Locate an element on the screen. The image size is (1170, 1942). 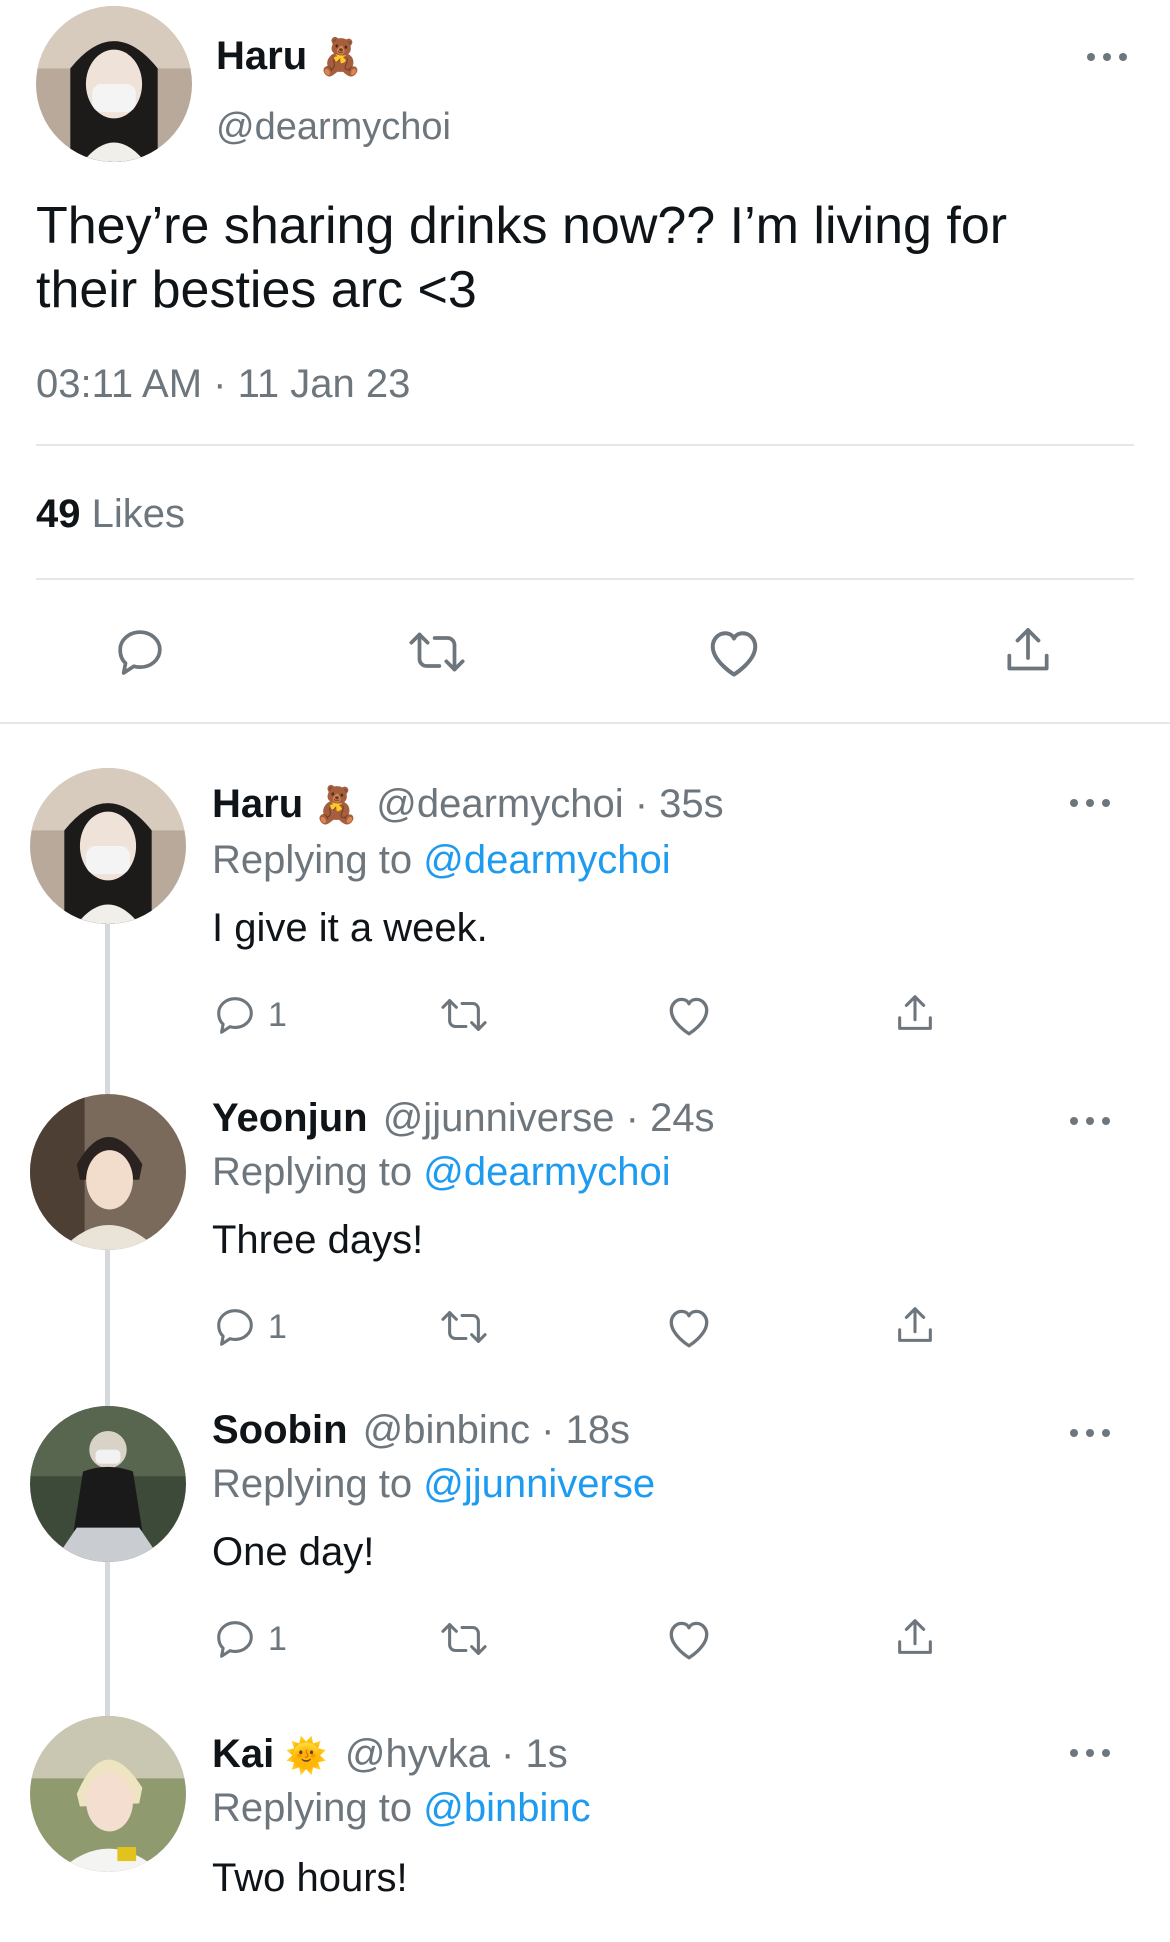
tweet-text-line: their besties arc <3 is located at coordinates (256, 290).